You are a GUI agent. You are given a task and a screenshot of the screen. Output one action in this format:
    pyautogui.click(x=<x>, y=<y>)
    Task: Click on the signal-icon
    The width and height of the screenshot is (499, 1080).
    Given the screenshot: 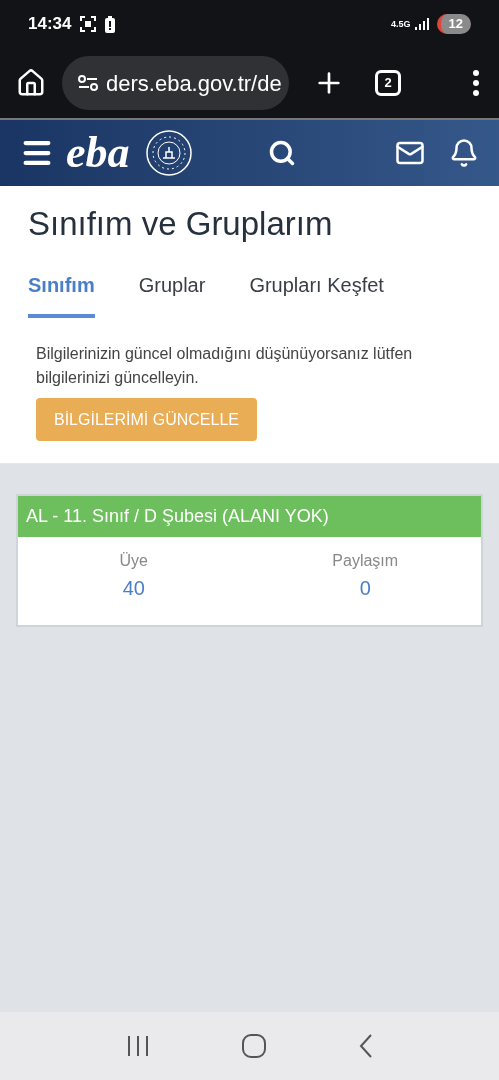 What is the action you would take?
    pyautogui.click(x=421, y=24)
    